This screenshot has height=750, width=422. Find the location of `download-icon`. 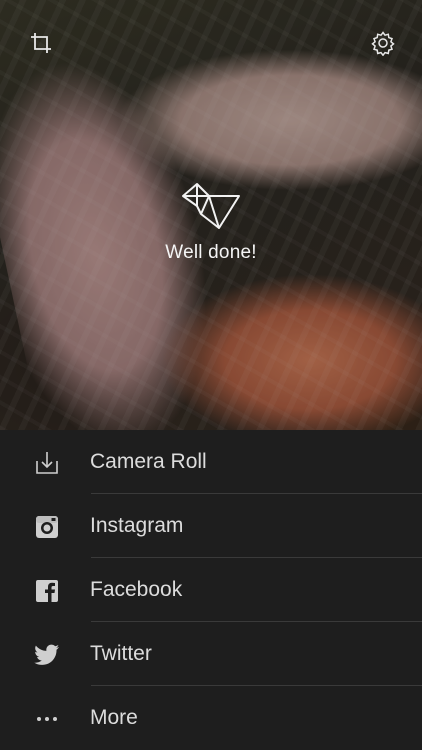

download-icon is located at coordinates (47, 463).